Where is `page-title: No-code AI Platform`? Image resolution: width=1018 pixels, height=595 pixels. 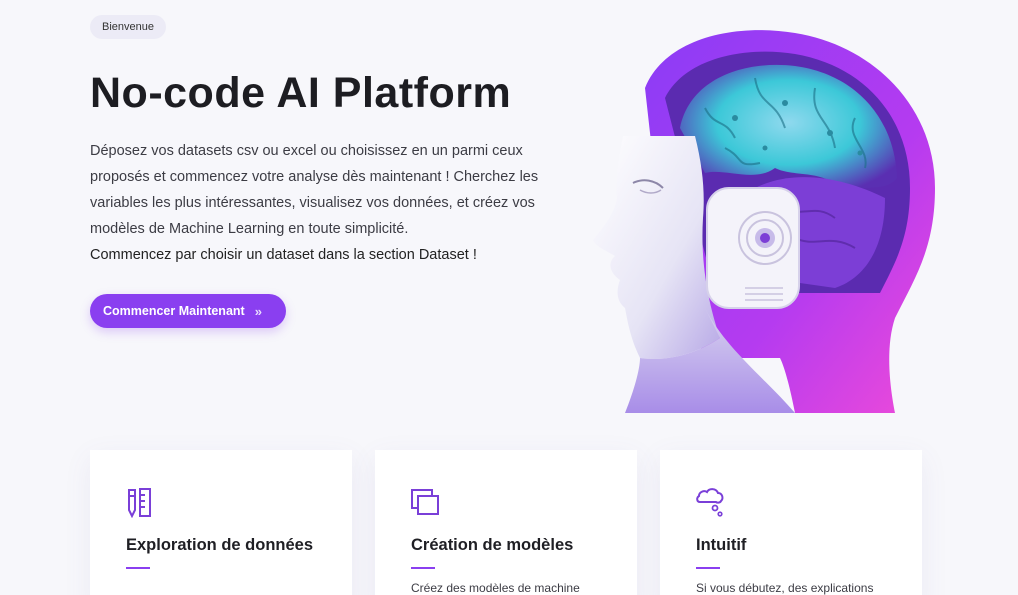
page-title: No-code AI Platform is located at coordinates (301, 93).